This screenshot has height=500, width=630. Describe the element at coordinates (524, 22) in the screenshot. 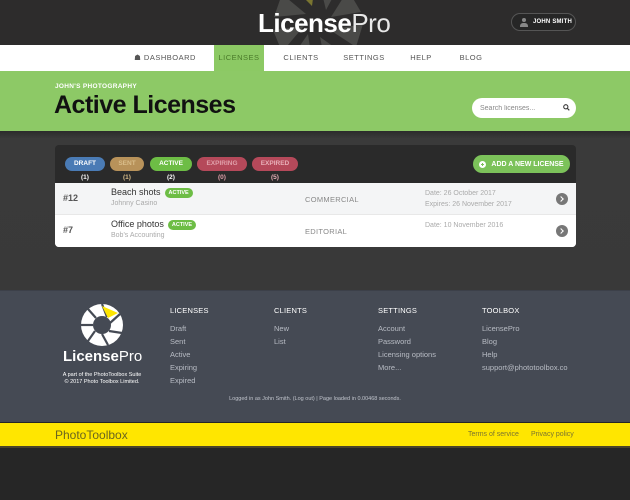

I see `user-icon` at that location.